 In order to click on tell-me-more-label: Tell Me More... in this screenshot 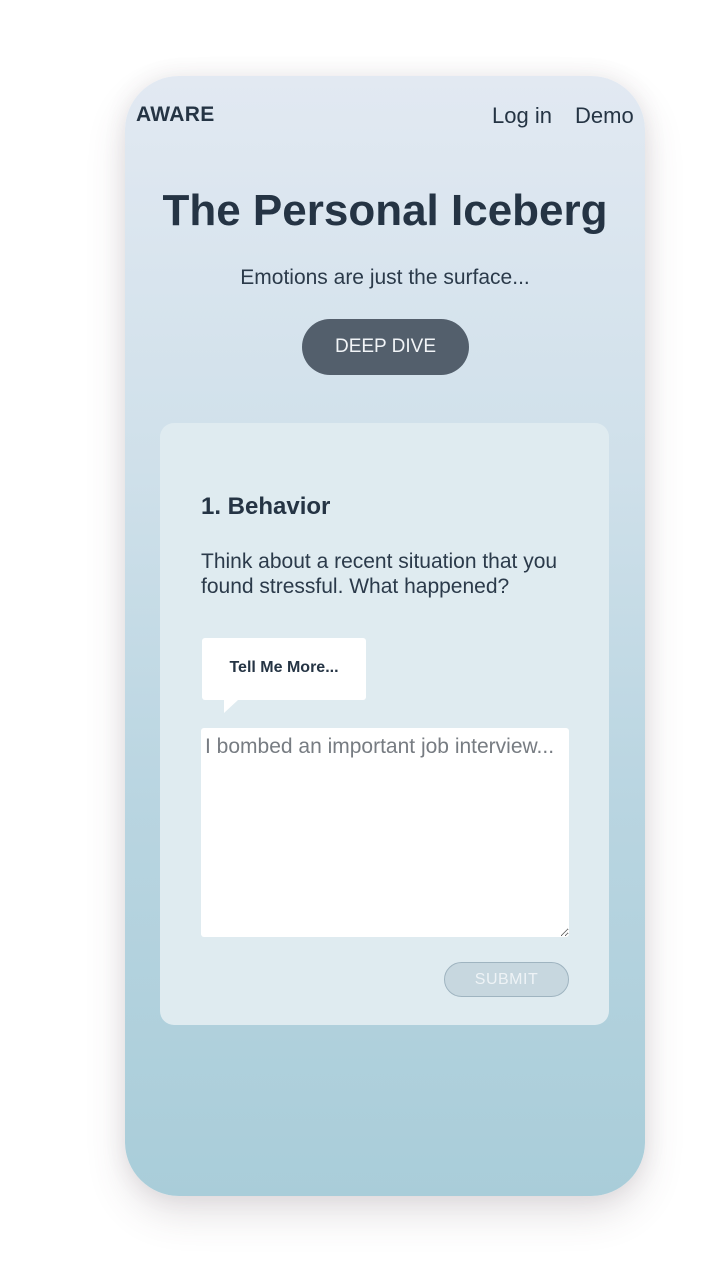, I will do `click(284, 667)`.